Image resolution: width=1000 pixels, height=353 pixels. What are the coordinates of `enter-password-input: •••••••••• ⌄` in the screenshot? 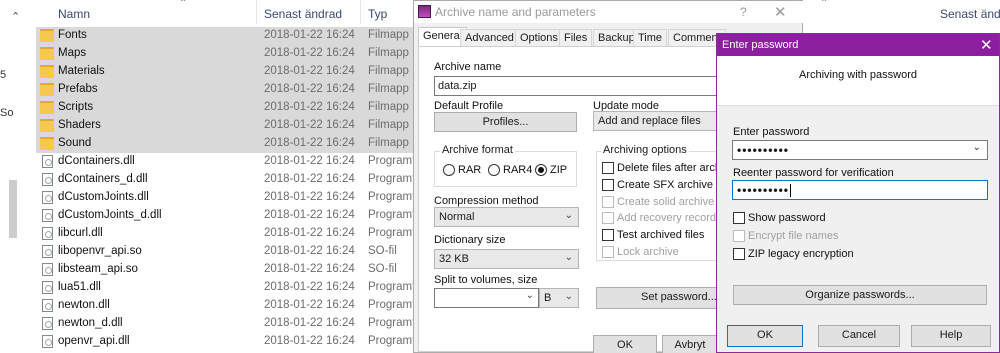 It's located at (860, 150).